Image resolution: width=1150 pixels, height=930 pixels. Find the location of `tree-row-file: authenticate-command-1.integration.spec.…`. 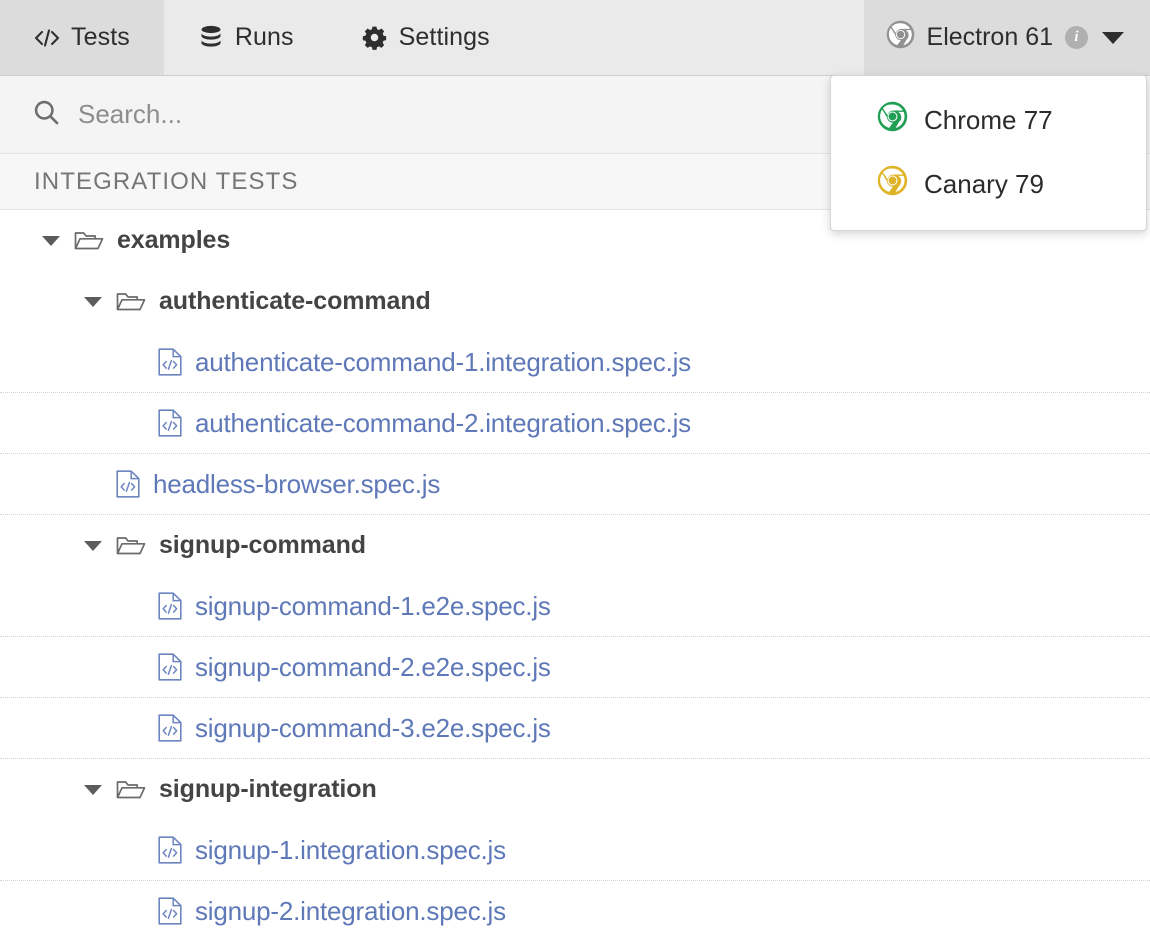

tree-row-file: authenticate-command-1.integration.spec.… is located at coordinates (575, 362).